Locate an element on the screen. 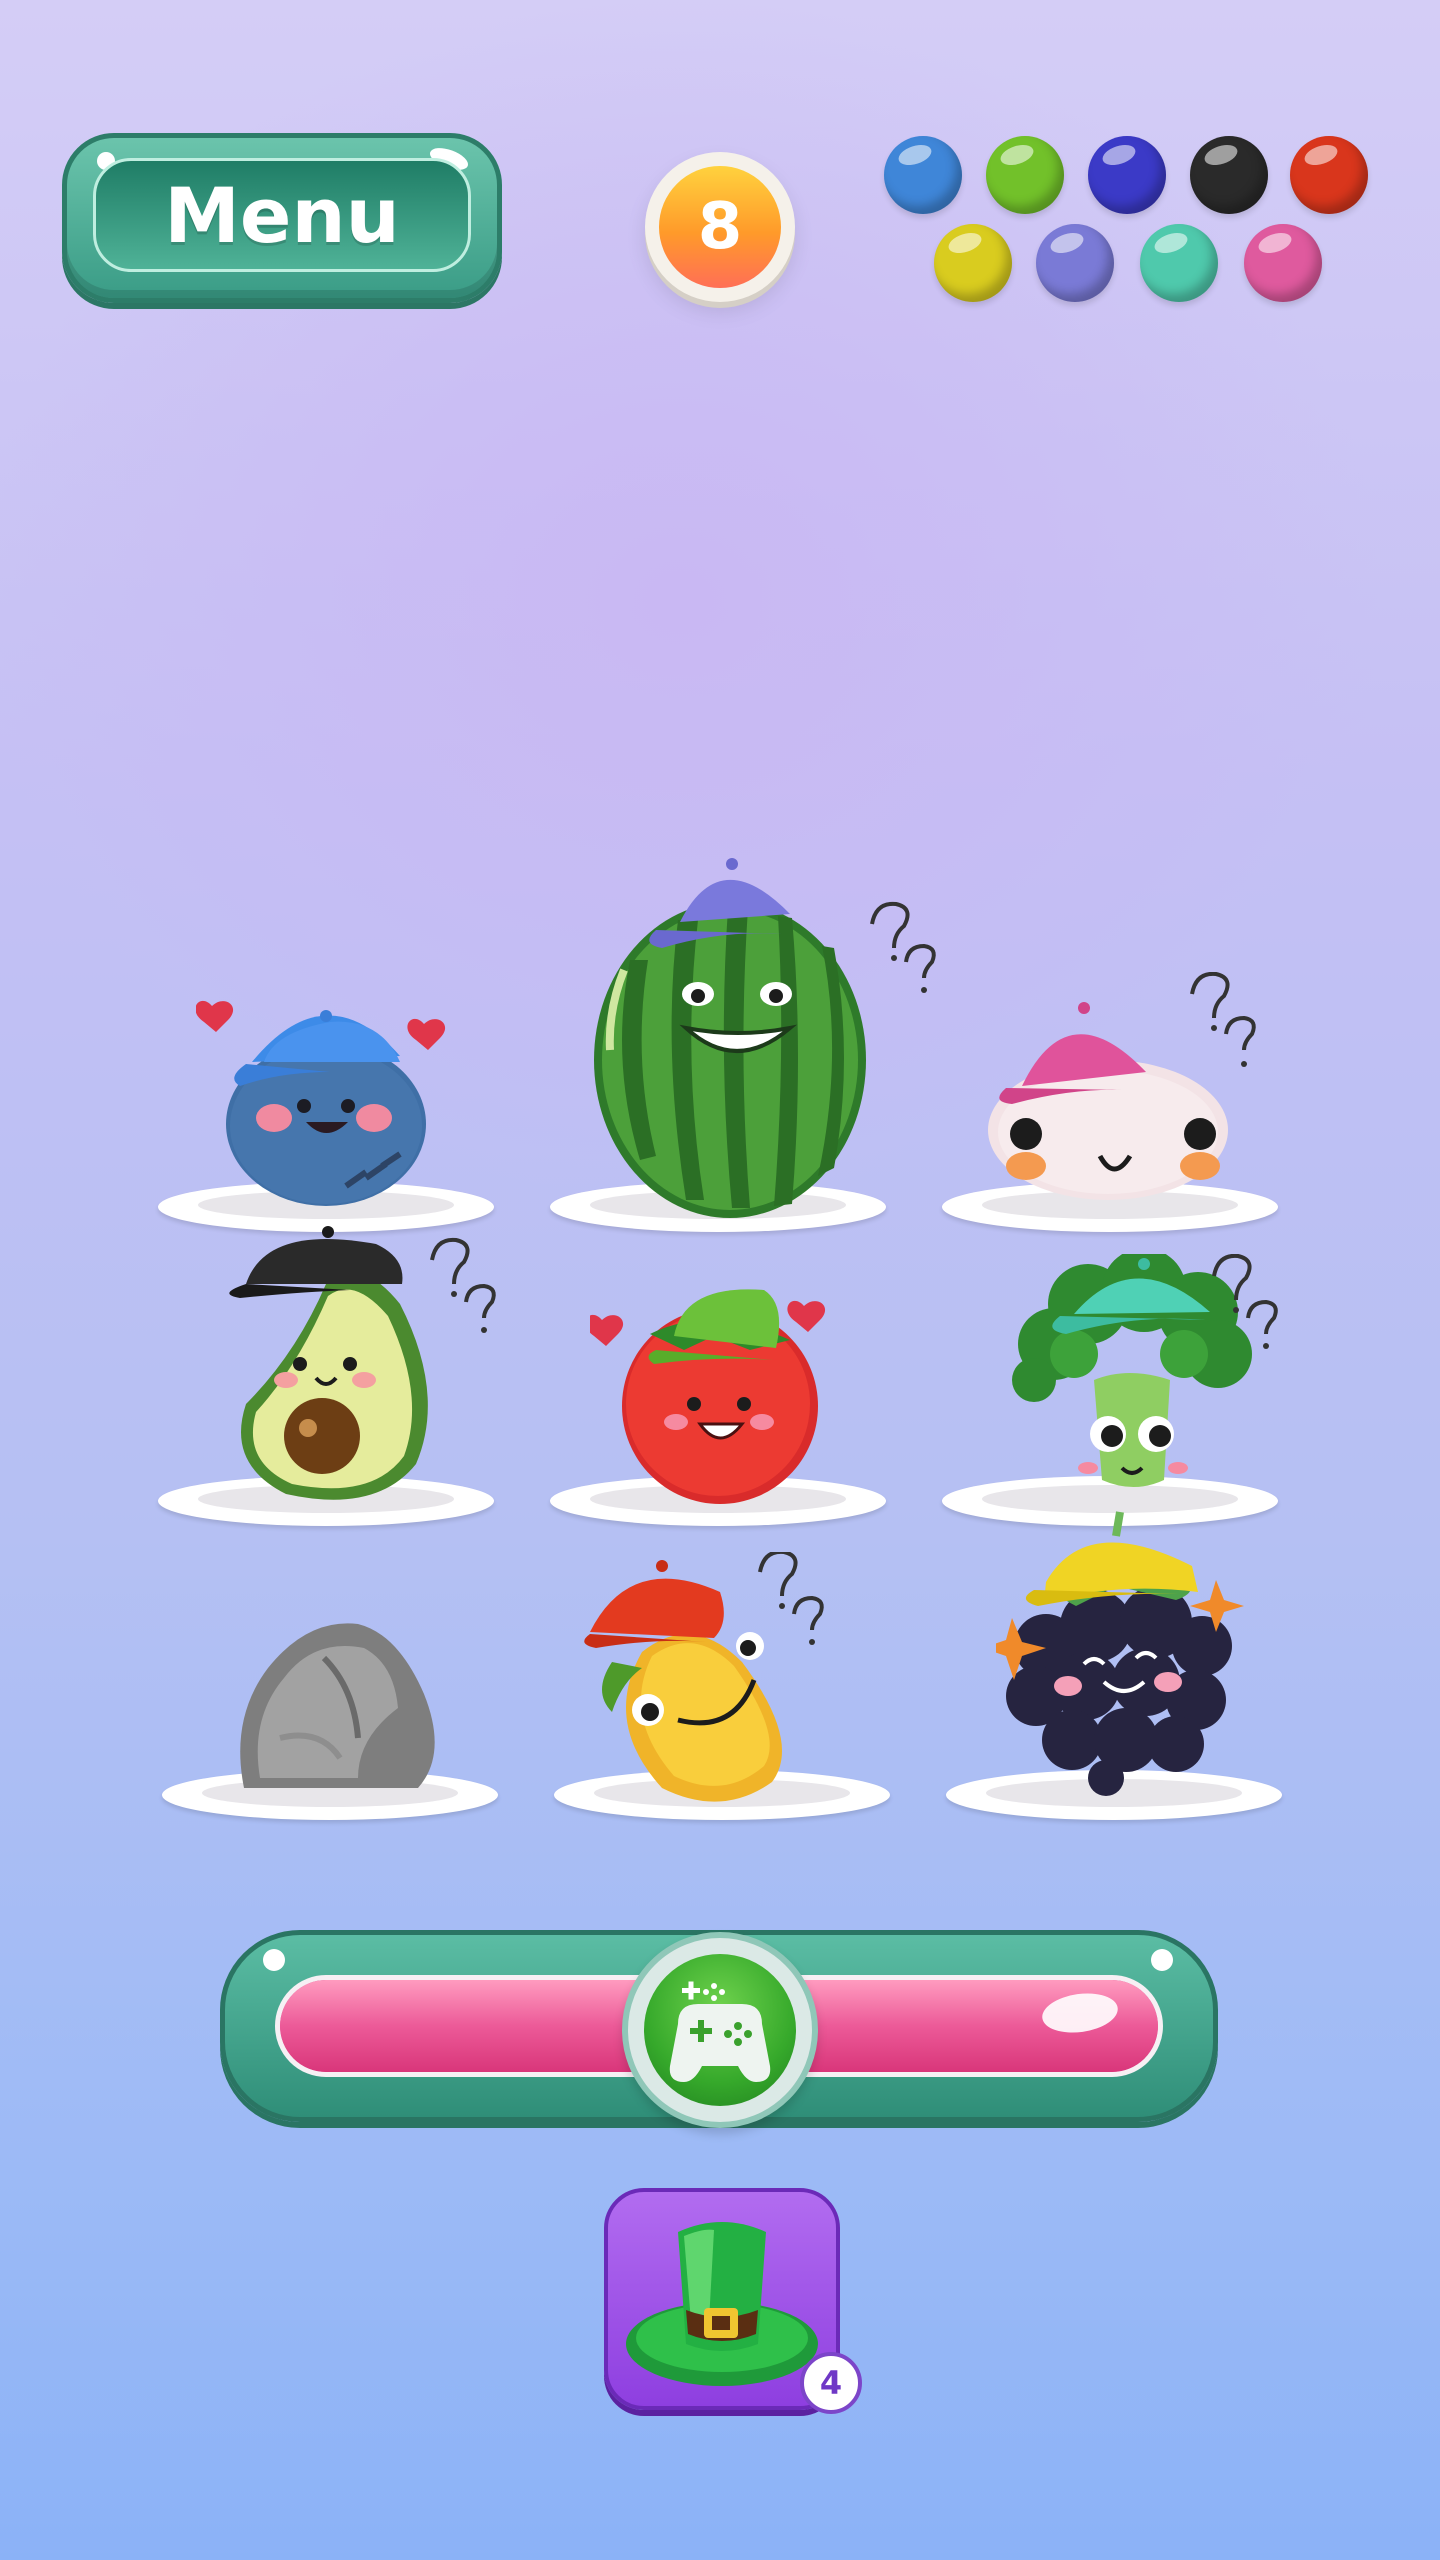  blueberry-character is located at coordinates (326, 1091).